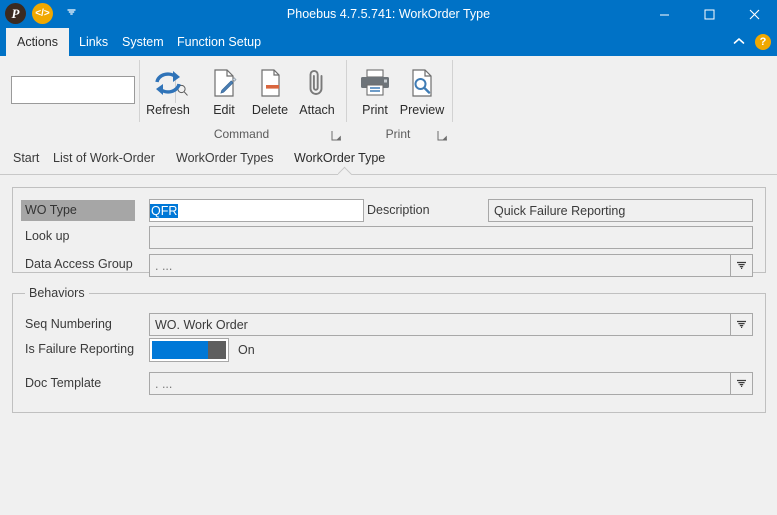  What do you see at coordinates (219, 42) in the screenshot?
I see `ribbon-tab-function-setup: Function Setup` at bounding box center [219, 42].